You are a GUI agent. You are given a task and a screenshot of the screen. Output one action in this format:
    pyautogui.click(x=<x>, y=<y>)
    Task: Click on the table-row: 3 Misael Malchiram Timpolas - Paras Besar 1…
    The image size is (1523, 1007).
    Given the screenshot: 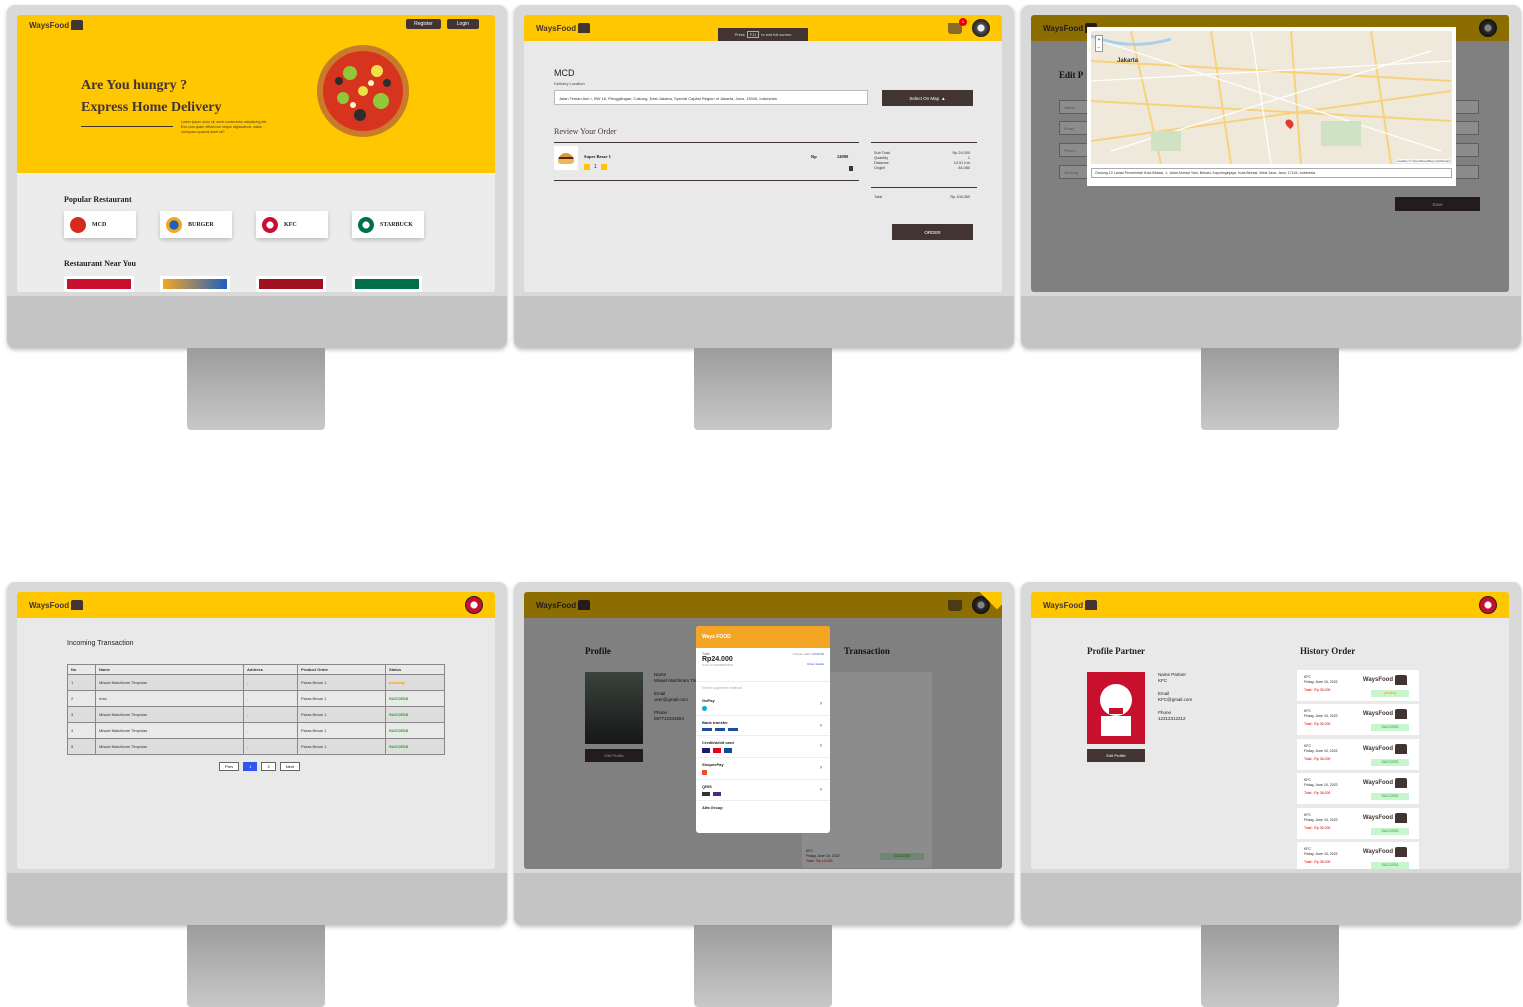 What is the action you would take?
    pyautogui.click(x=256, y=714)
    